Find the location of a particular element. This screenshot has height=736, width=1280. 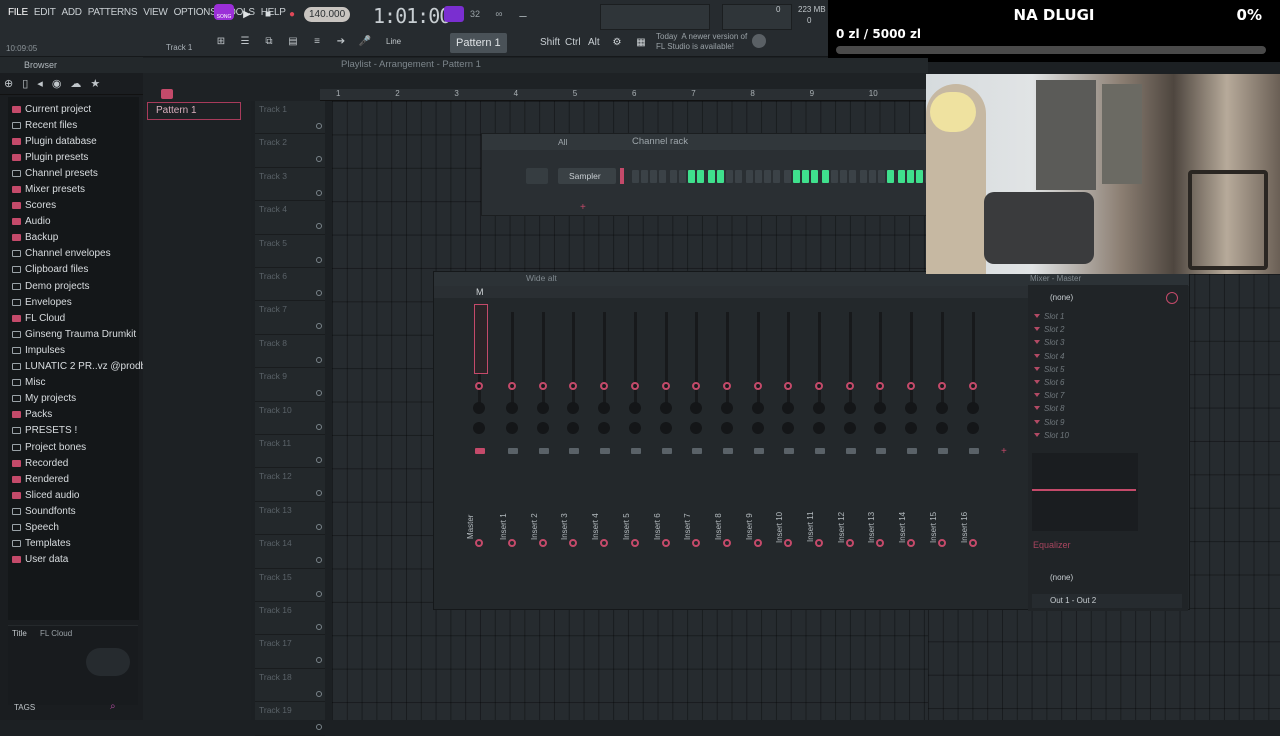

tempo-display: 140.000 is located at coordinates (327, 14).